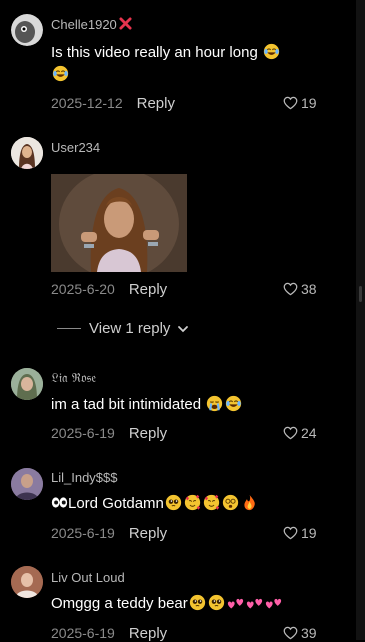  I want to click on username: 𝔏𝔦𝔞 ℜ𝔬𝔰𝔢, so click(73, 378).